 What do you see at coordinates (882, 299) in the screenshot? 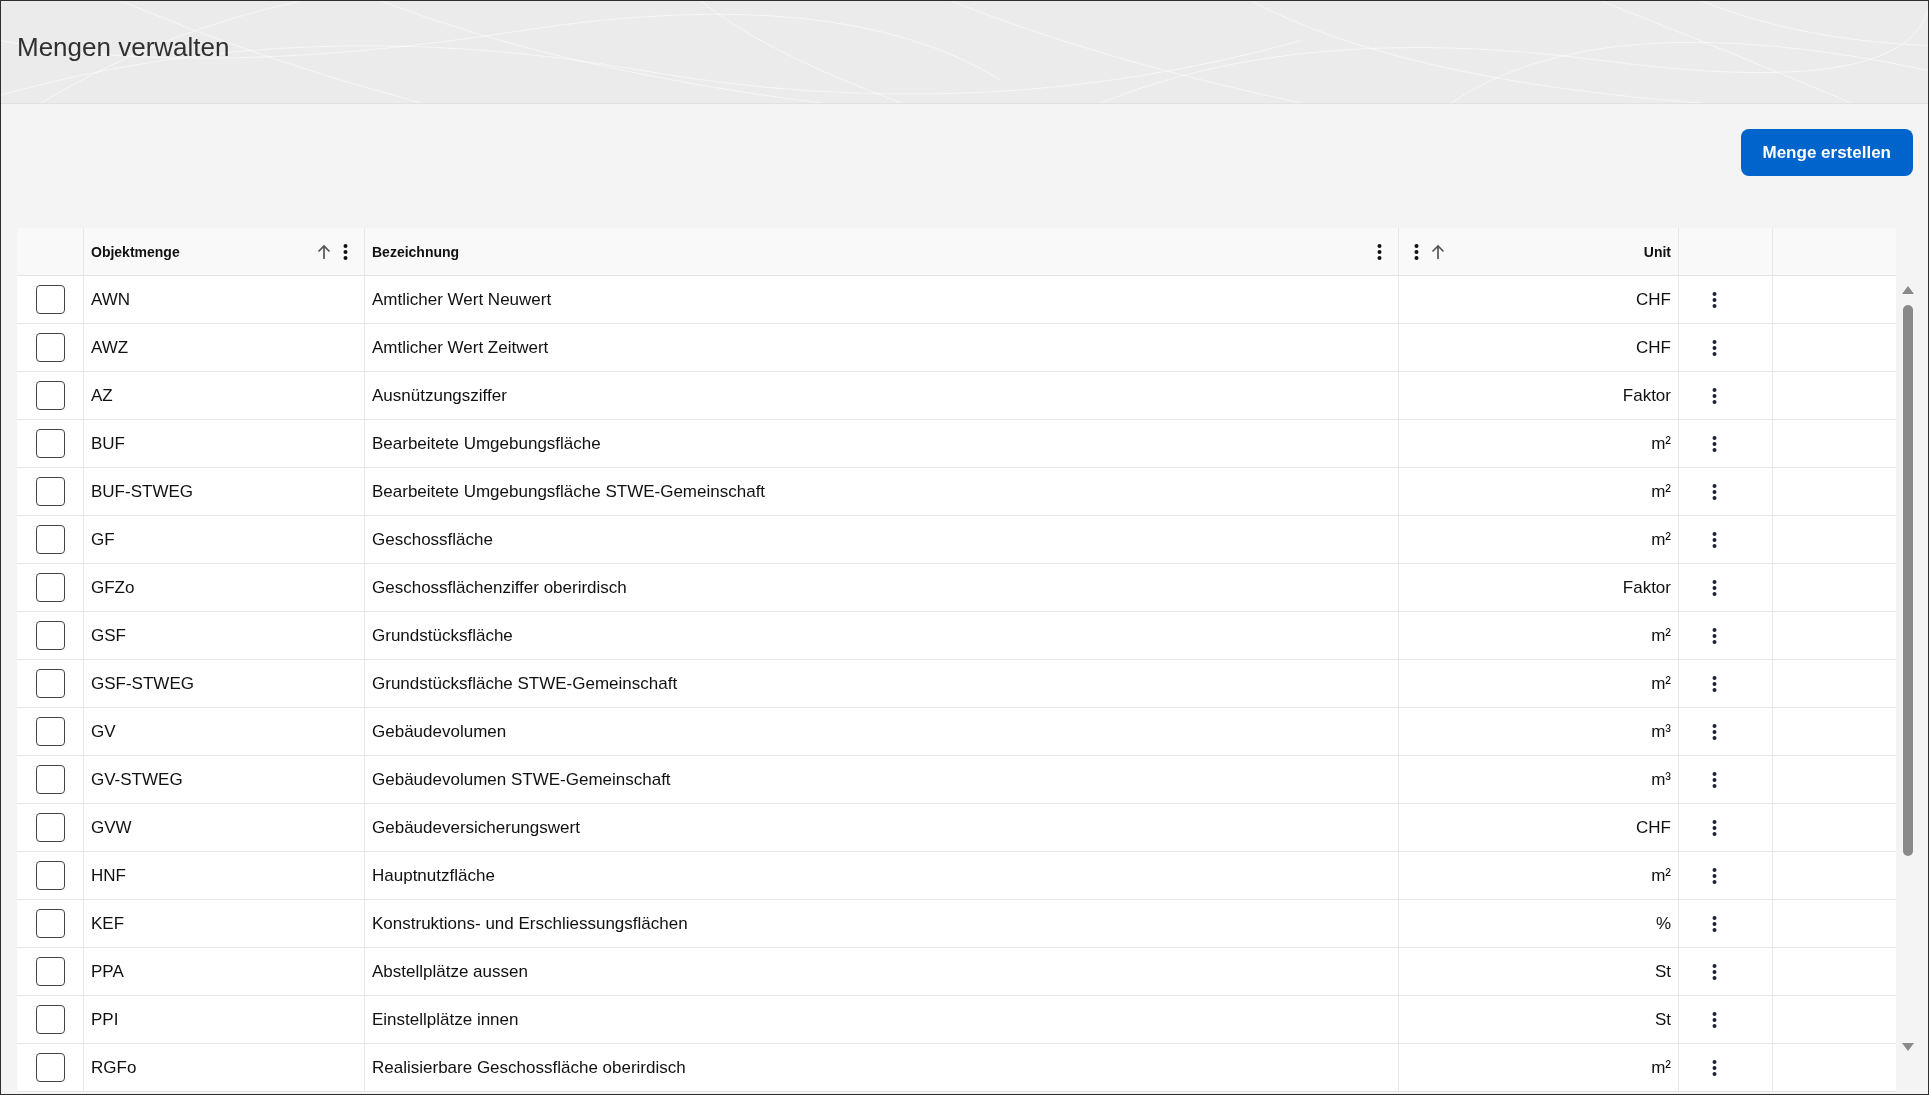
I see `table-cell: Amtlicher Wert Neuwert` at bounding box center [882, 299].